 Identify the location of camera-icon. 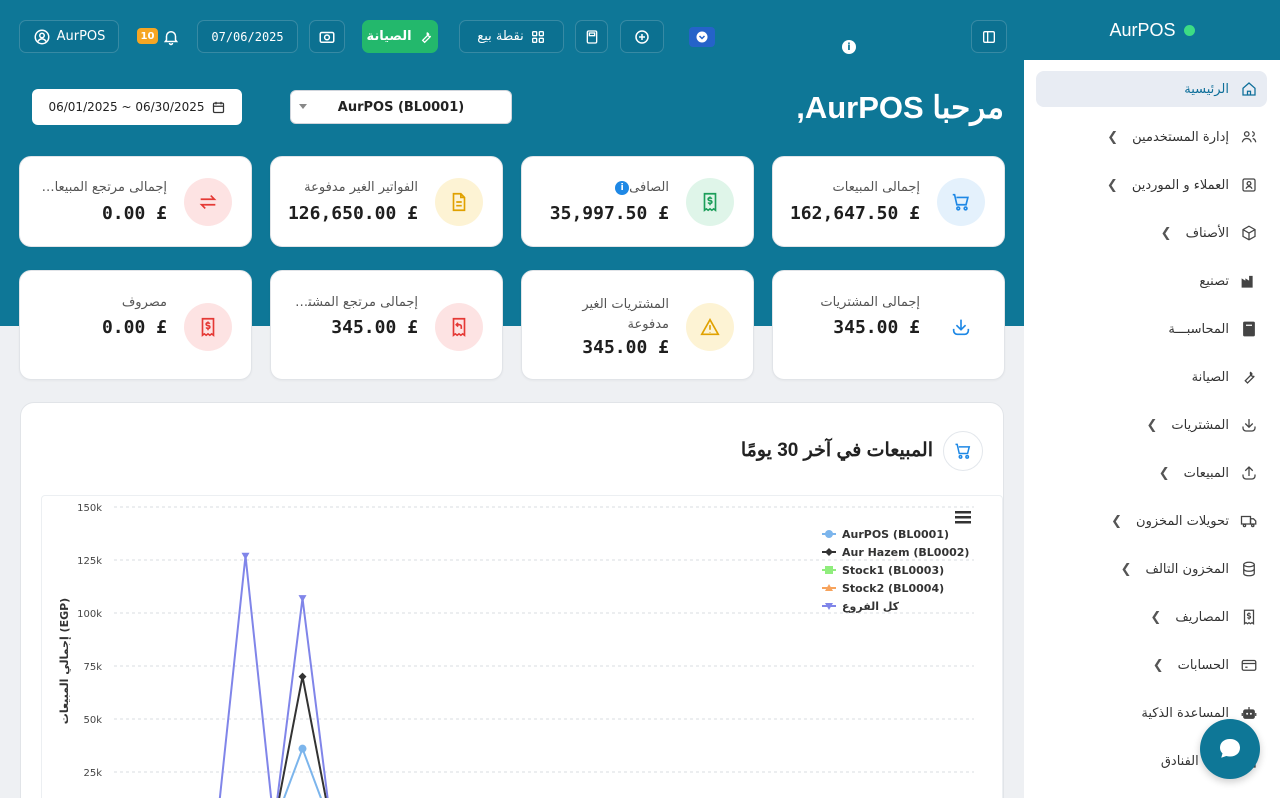
(327, 37).